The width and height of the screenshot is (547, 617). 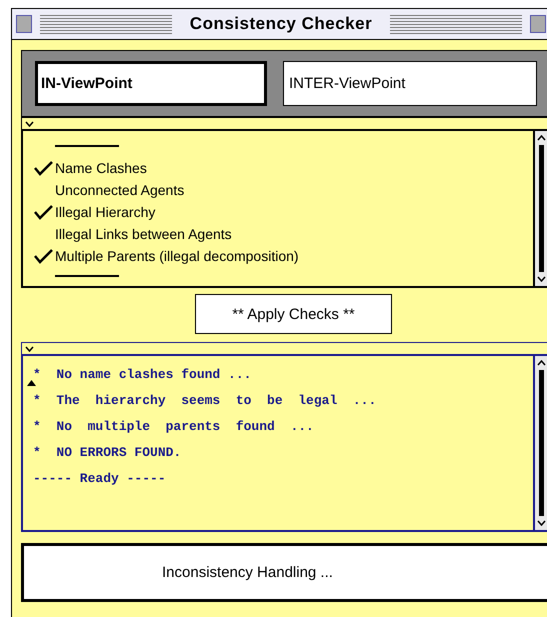 I want to click on text-cursor-icon, so click(x=31, y=383).